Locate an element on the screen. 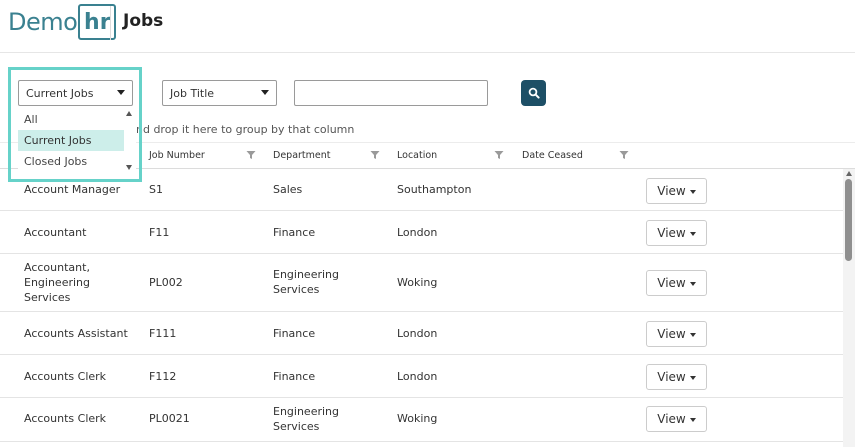 Image resolution: width=855 pixels, height=447 pixels. option-all: All is located at coordinates (71, 119).